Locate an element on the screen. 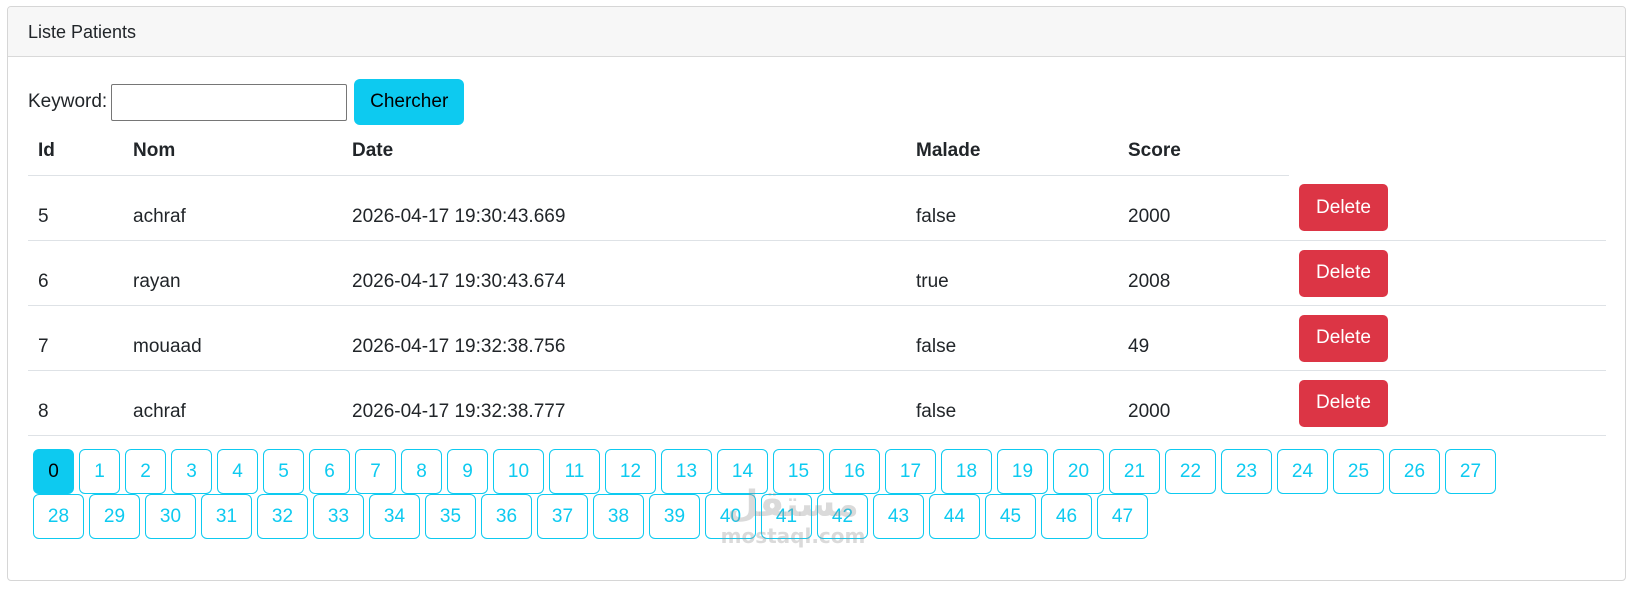  page-button-7: 7 is located at coordinates (375, 471).